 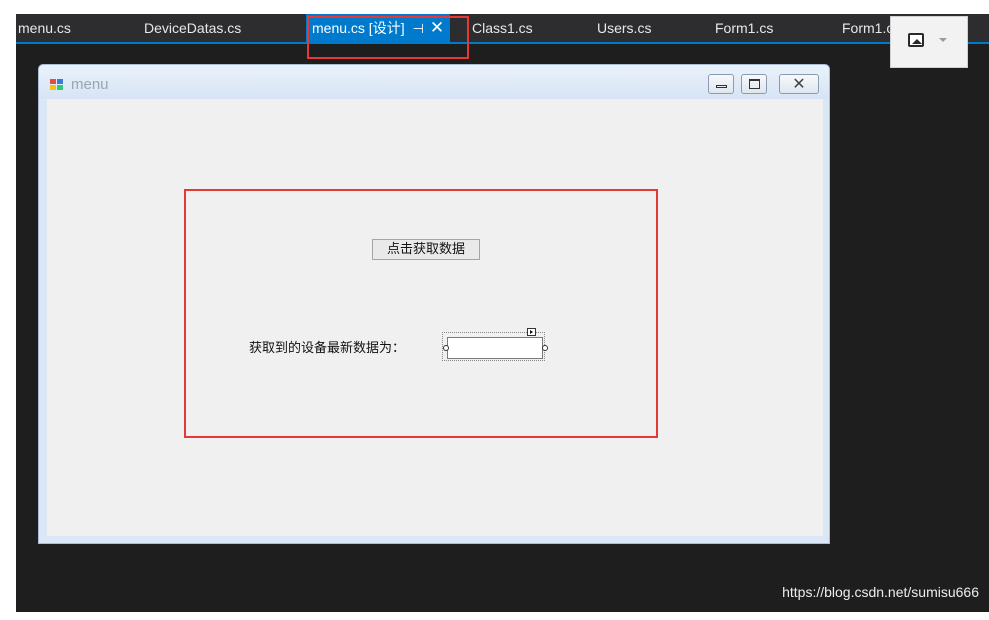 I want to click on tab-label: Class1.cs, so click(x=502, y=28).